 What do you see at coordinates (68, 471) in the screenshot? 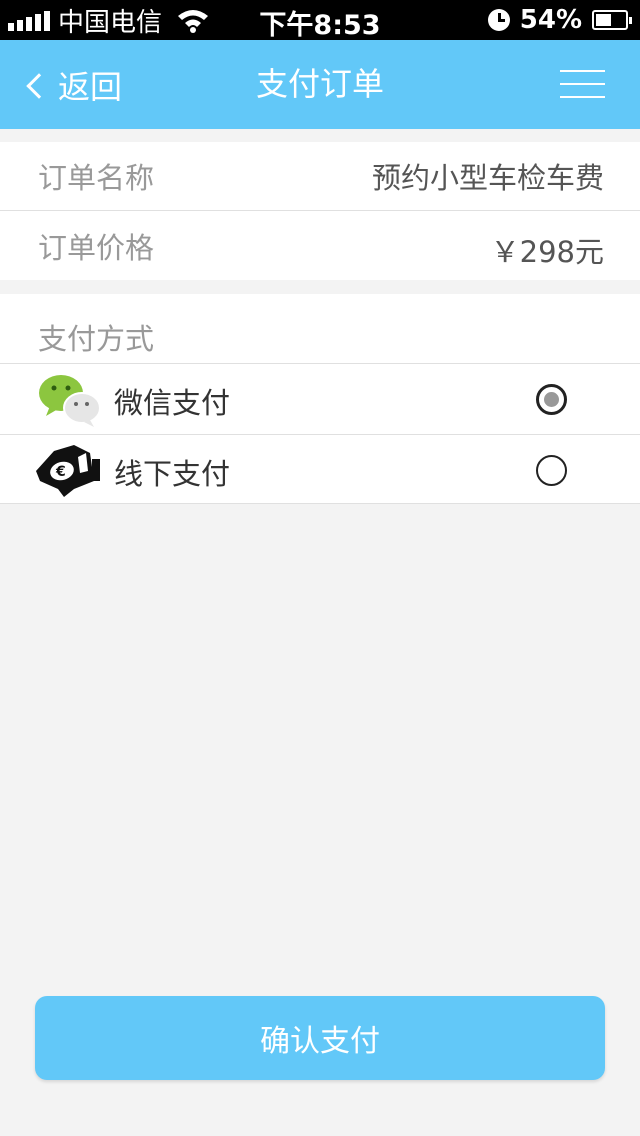
I see `offline-payment-icon: €` at bounding box center [68, 471].